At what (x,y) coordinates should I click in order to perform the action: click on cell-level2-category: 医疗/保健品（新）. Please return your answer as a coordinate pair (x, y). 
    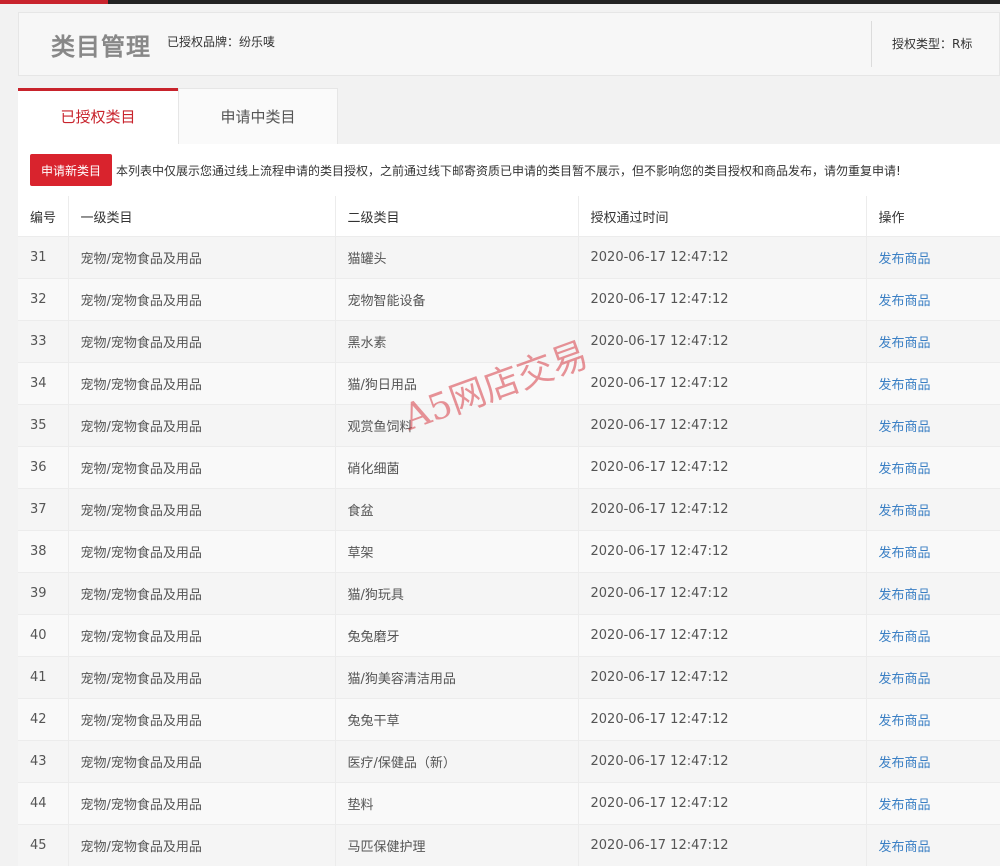
    Looking at the image, I should click on (456, 762).